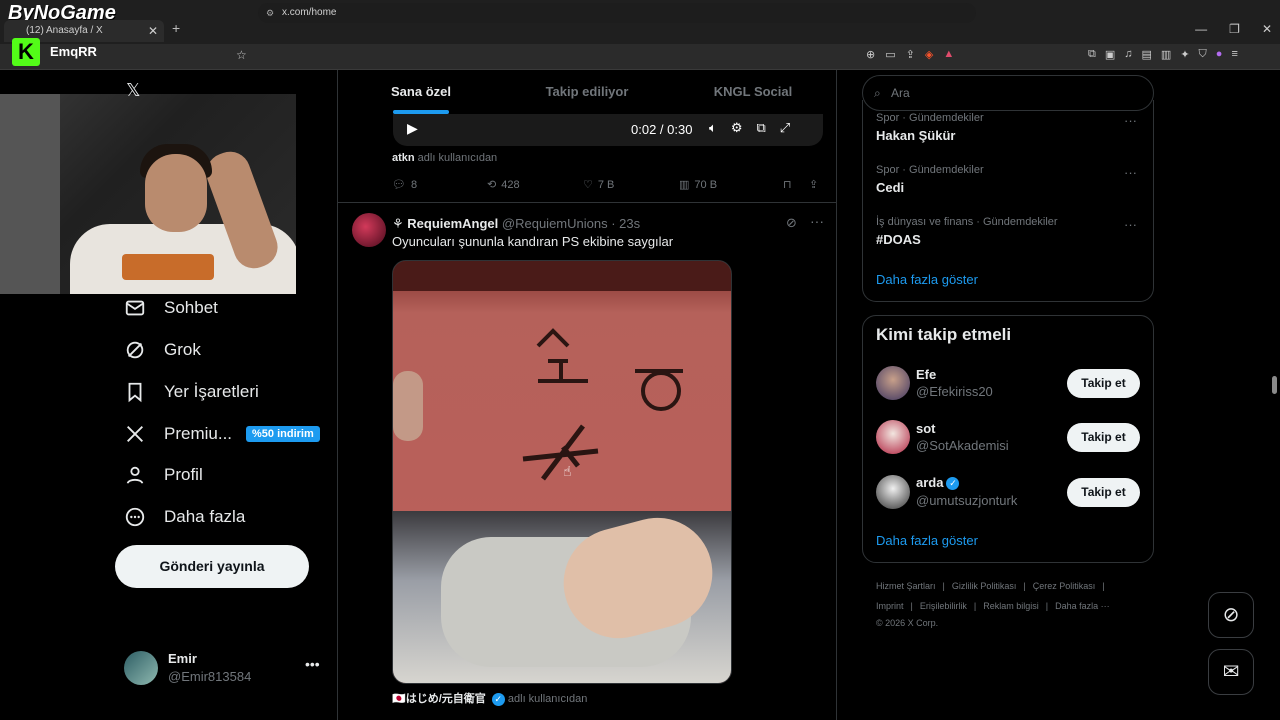 This screenshot has width=1280, height=720. I want to click on fullscreen-icon: ⤢, so click(785, 128).